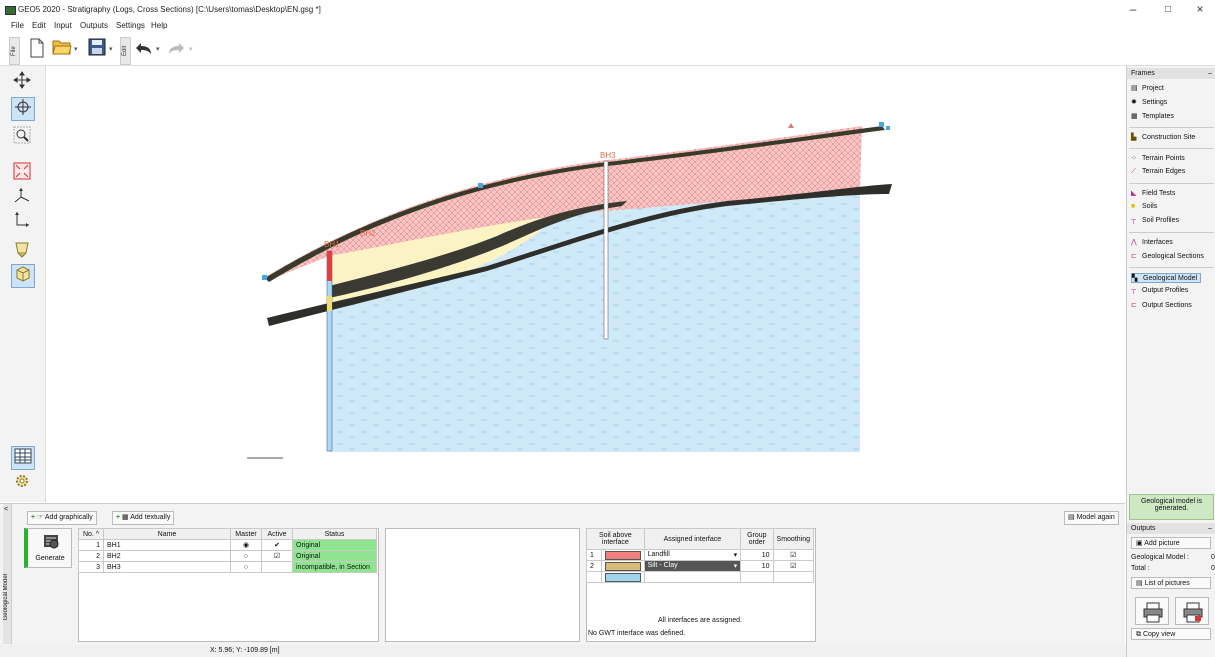 The height and width of the screenshot is (657, 1215). I want to click on frame-geological-model: ▚ Geological Model, so click(1166, 278).